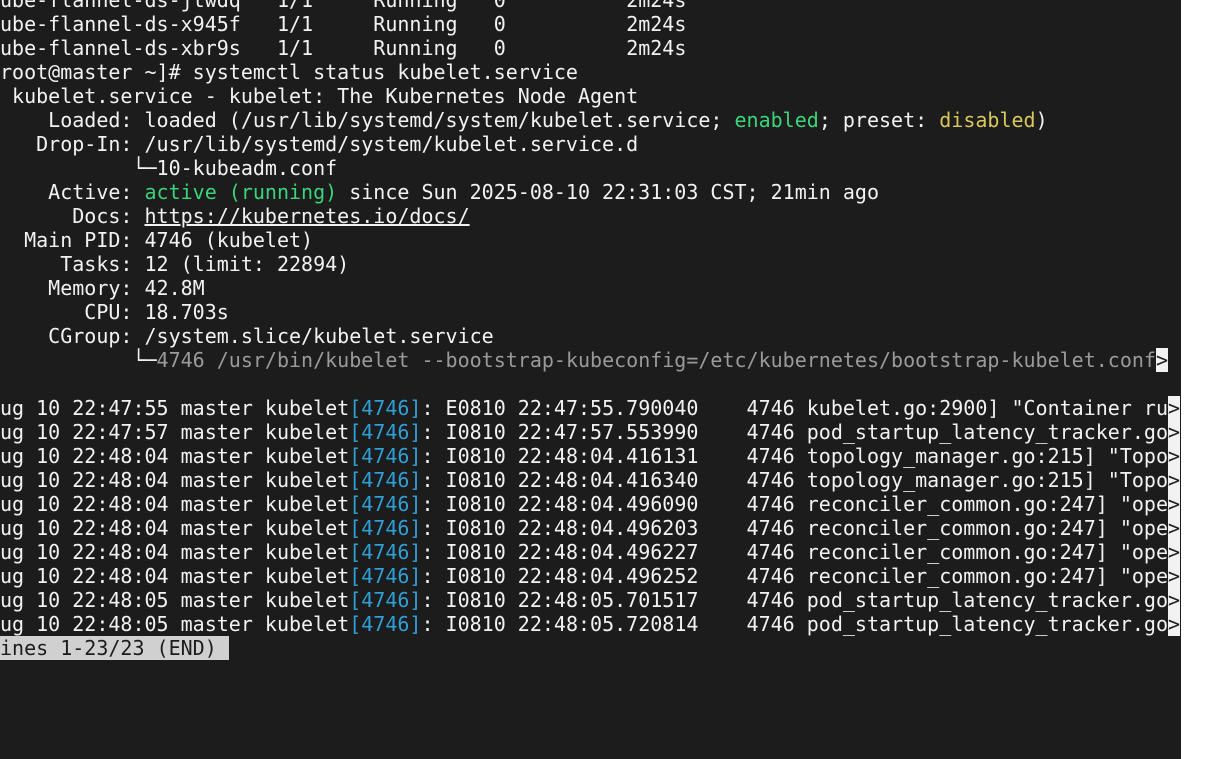 This screenshot has width=1209, height=759. I want to click on active-state: active (running), so click(241, 192).